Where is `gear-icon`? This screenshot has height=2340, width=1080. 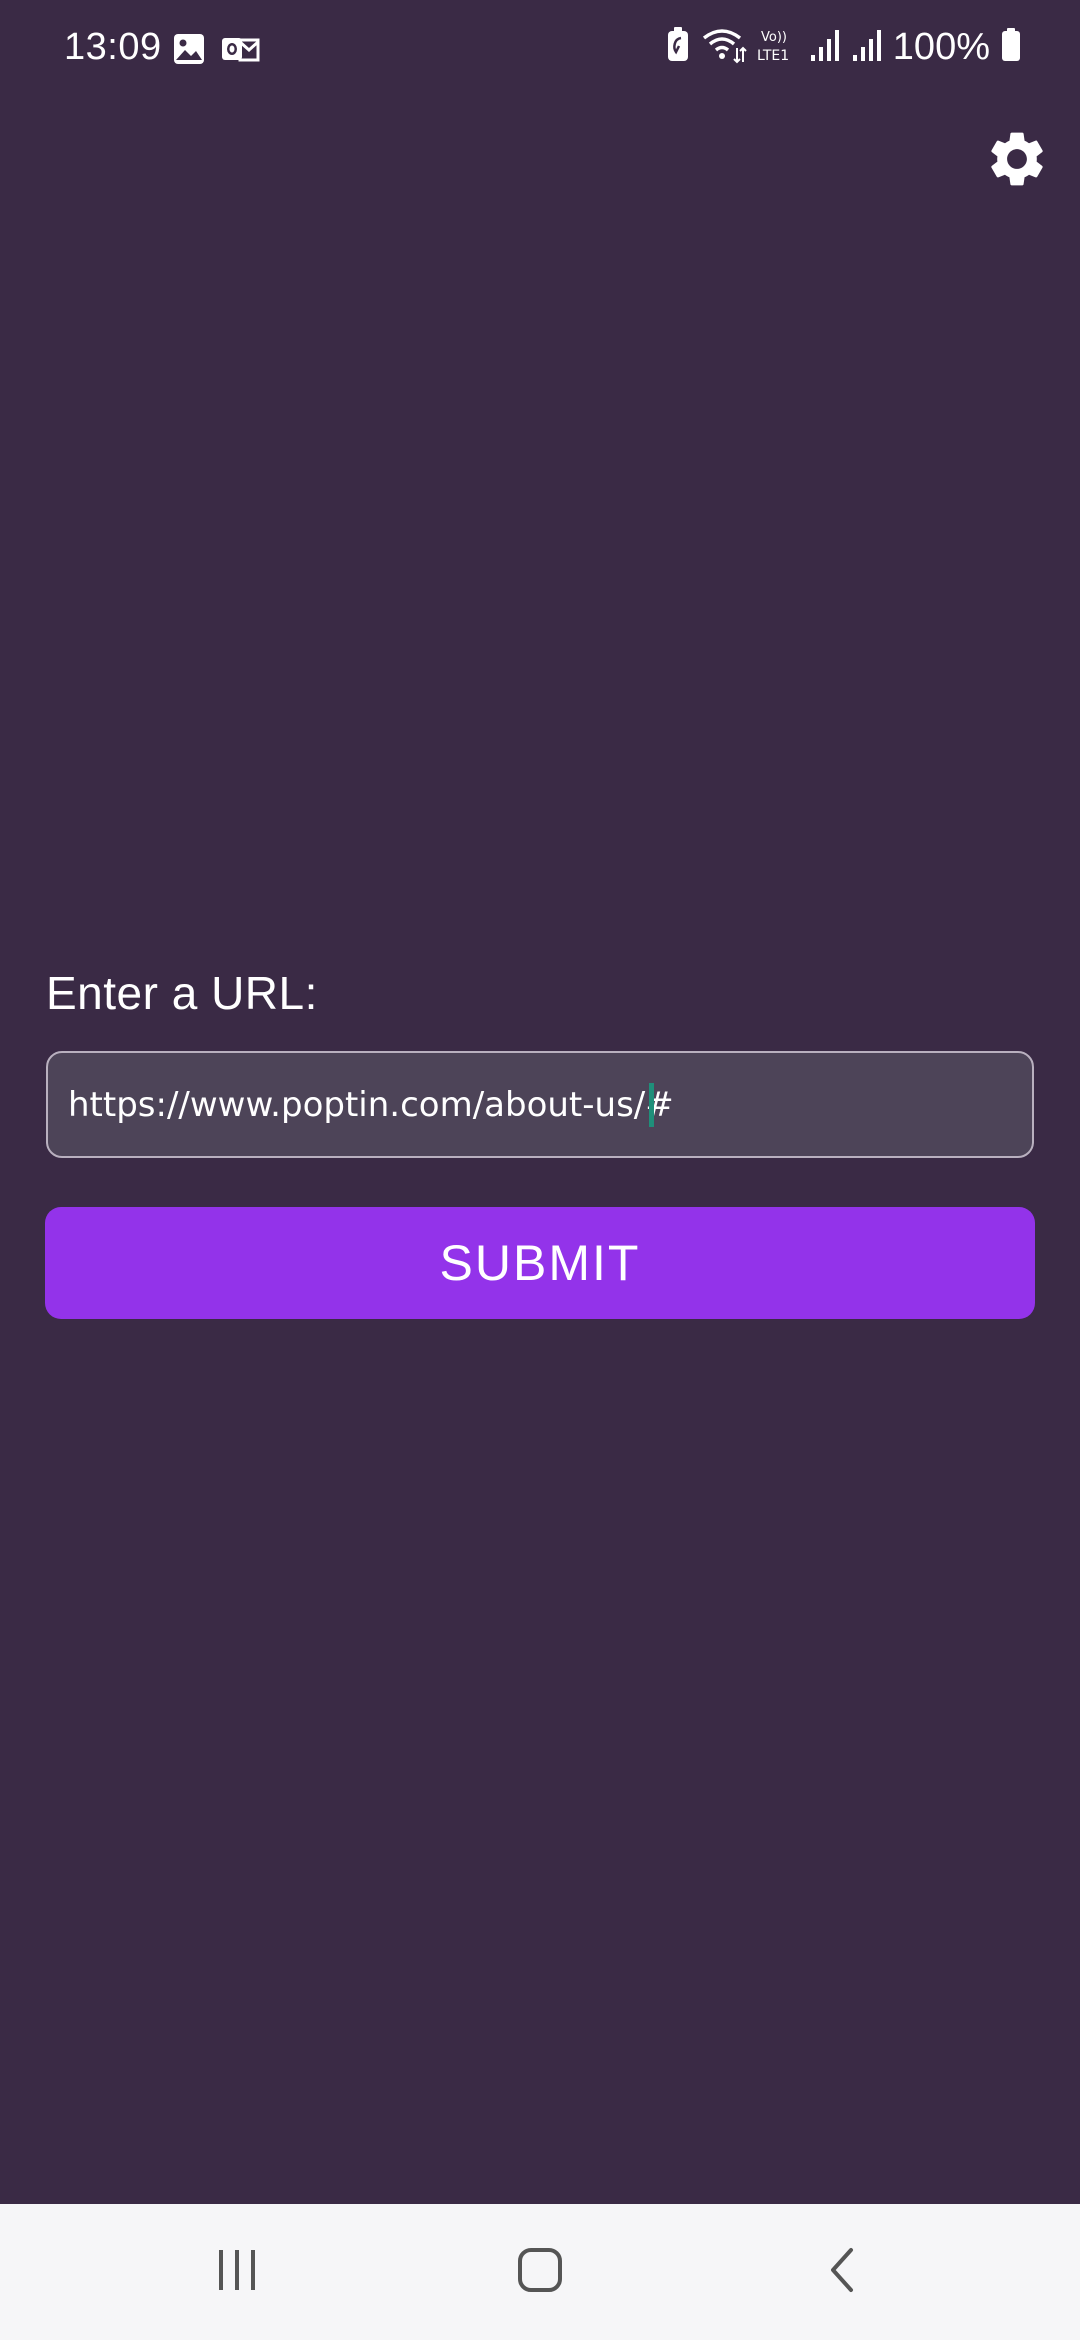 gear-icon is located at coordinates (1017, 161).